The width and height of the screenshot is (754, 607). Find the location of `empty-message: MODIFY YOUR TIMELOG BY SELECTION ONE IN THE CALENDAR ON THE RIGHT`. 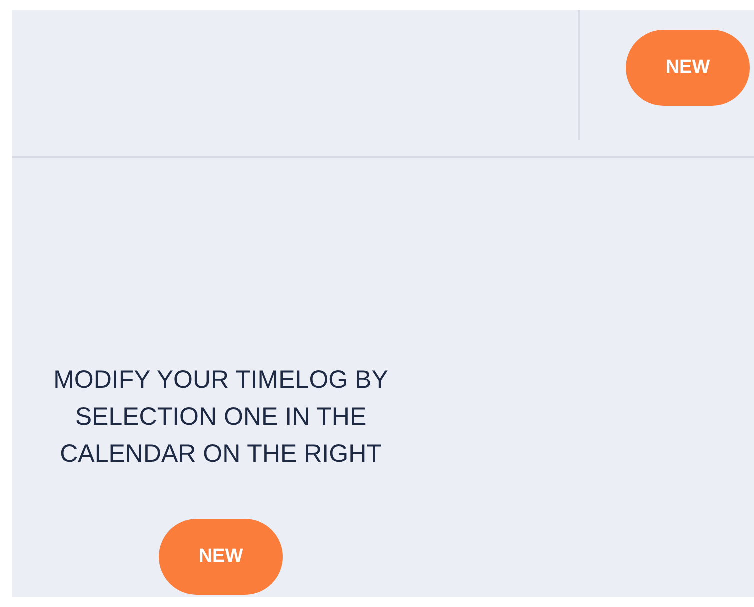

empty-message: MODIFY YOUR TIMELOG BY SELECTION ONE IN THE CALENDAR ON THE RIGHT is located at coordinates (221, 417).